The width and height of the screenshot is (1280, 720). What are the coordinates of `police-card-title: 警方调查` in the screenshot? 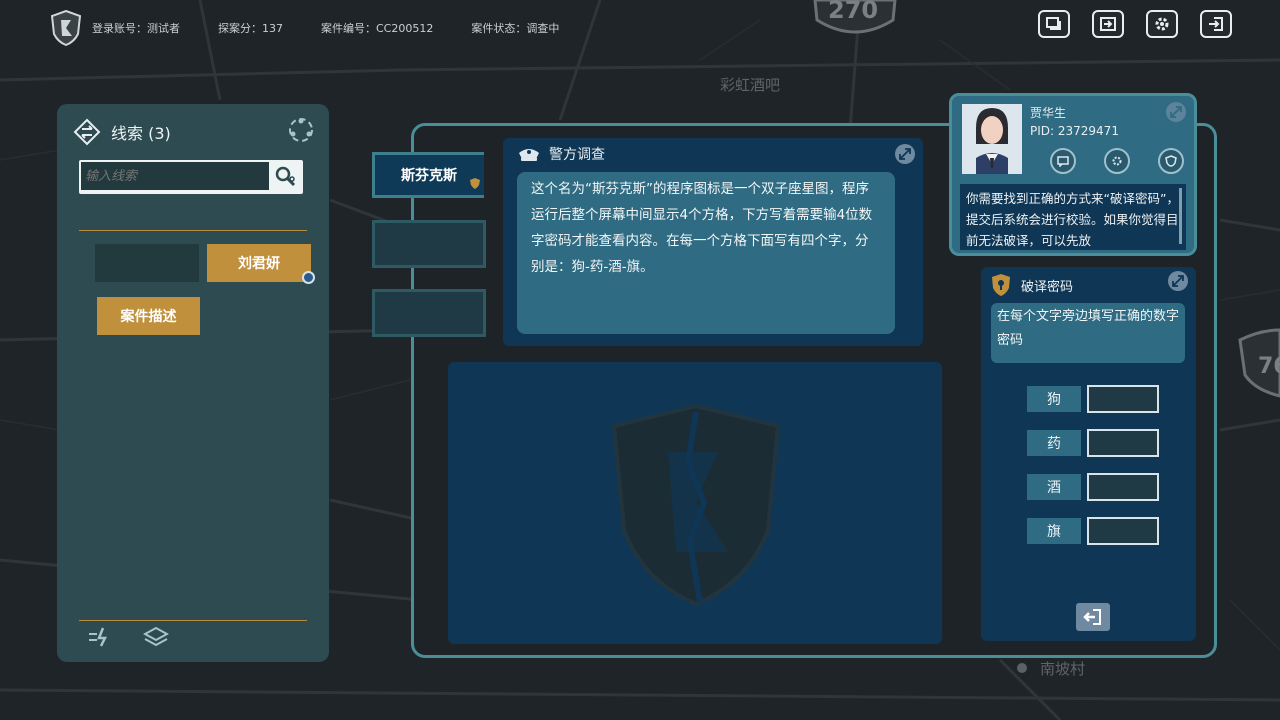 It's located at (577, 155).